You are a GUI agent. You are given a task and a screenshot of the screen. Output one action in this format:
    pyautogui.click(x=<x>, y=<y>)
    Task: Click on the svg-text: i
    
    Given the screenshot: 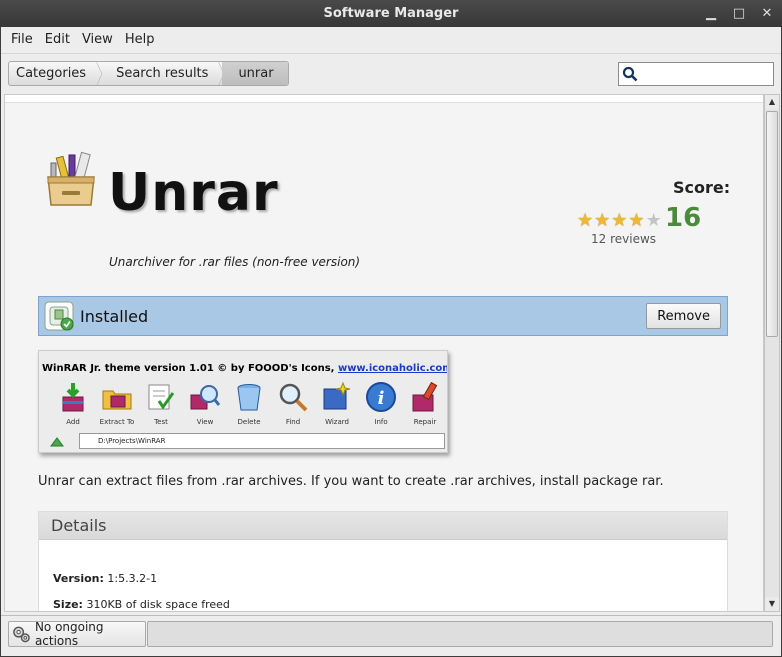 What is the action you would take?
    pyautogui.click(x=381, y=398)
    